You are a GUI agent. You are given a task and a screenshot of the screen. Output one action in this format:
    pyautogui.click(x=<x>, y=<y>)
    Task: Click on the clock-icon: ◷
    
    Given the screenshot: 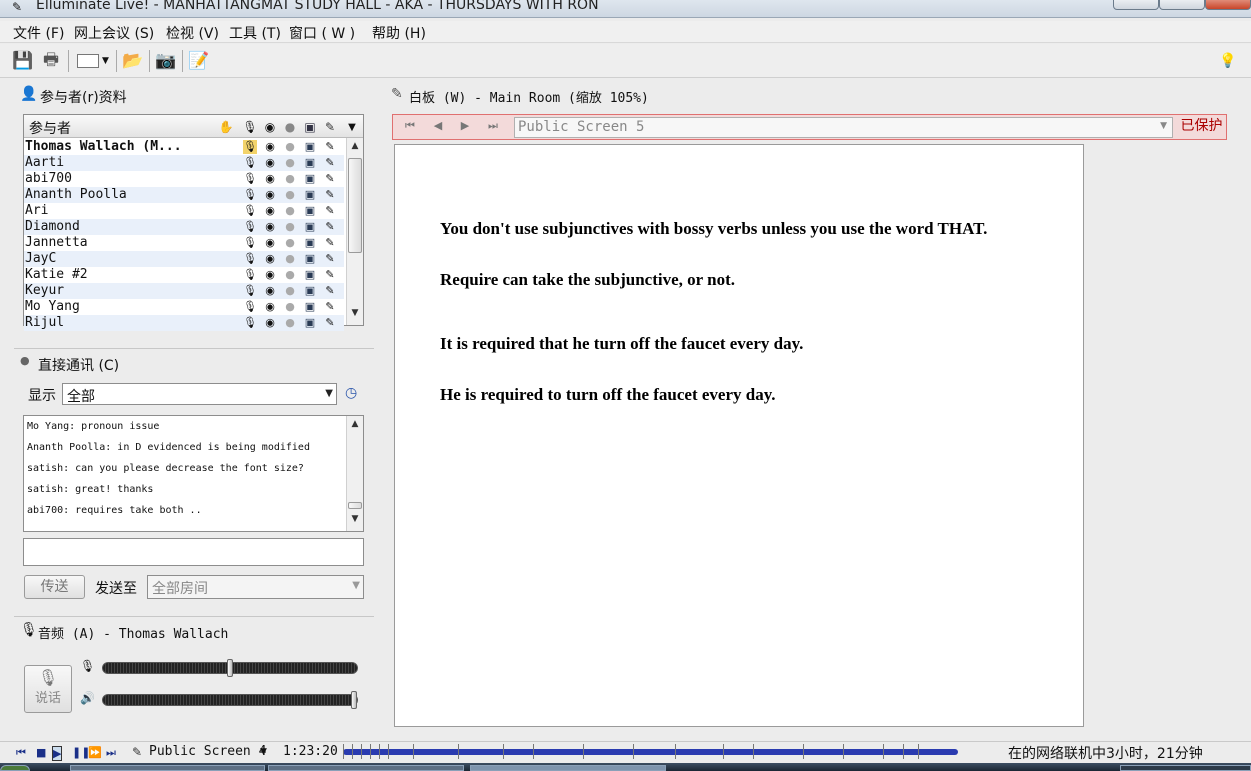 What is the action you would take?
    pyautogui.click(x=351, y=393)
    